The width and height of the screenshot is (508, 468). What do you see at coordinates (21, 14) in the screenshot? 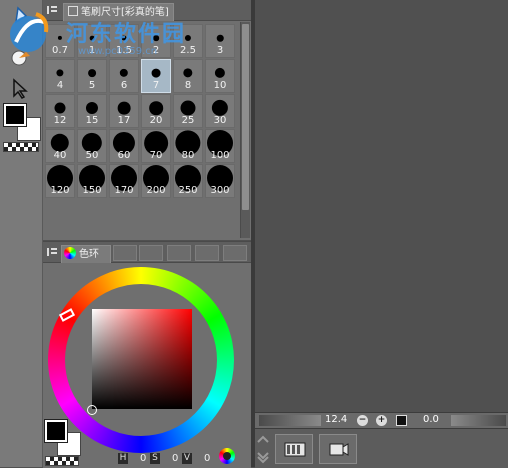
I see `pen-tool-icon` at bounding box center [21, 14].